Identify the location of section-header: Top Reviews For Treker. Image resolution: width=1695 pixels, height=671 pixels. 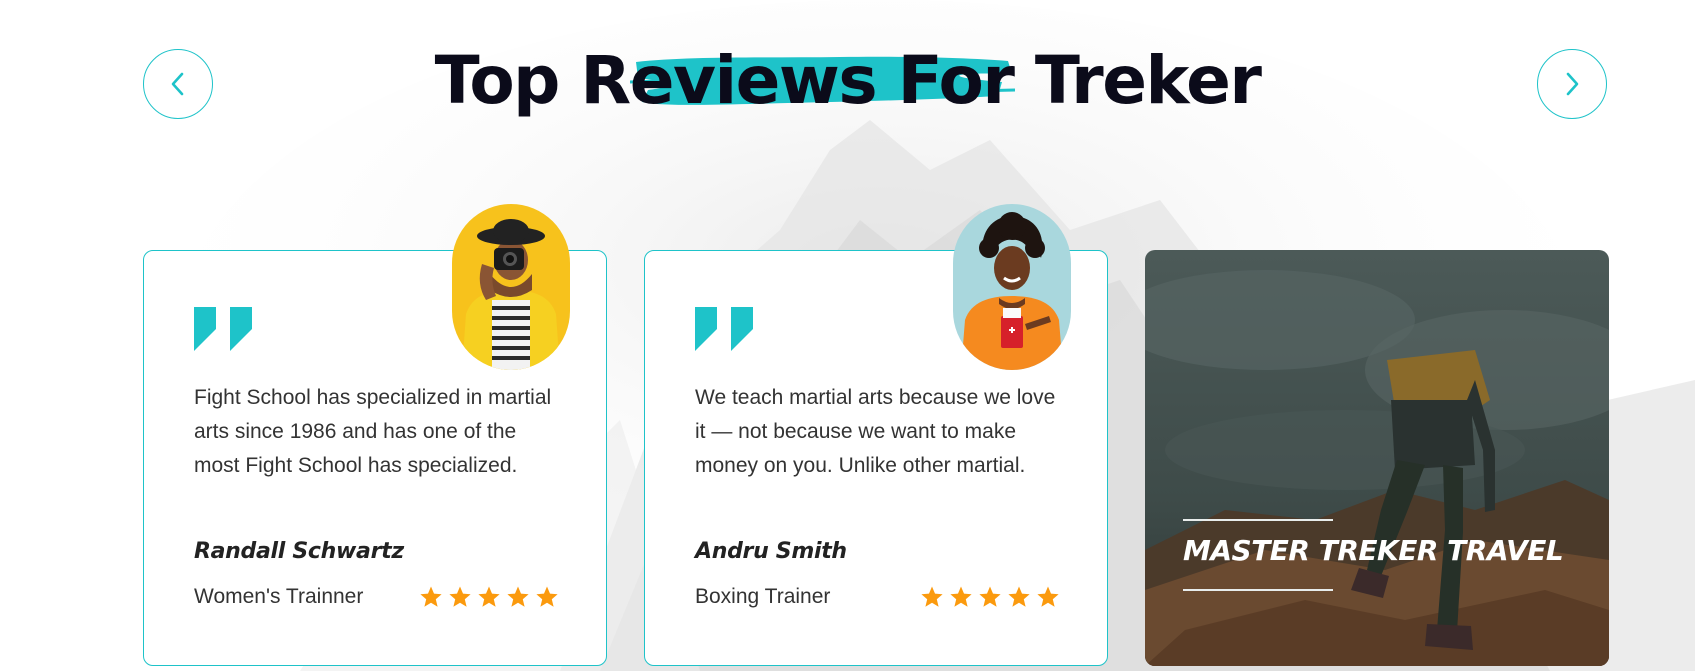
(847, 81).